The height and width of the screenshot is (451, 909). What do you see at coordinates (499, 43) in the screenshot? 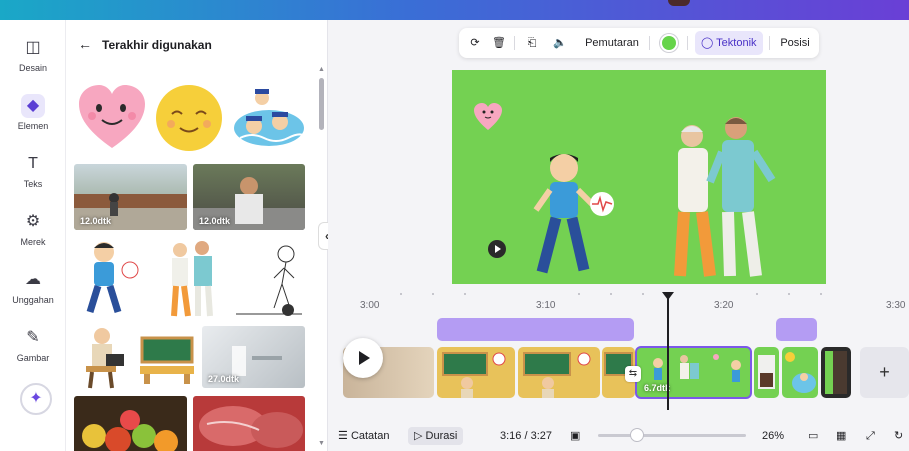
I see `trash-icon: 🗑` at bounding box center [499, 43].